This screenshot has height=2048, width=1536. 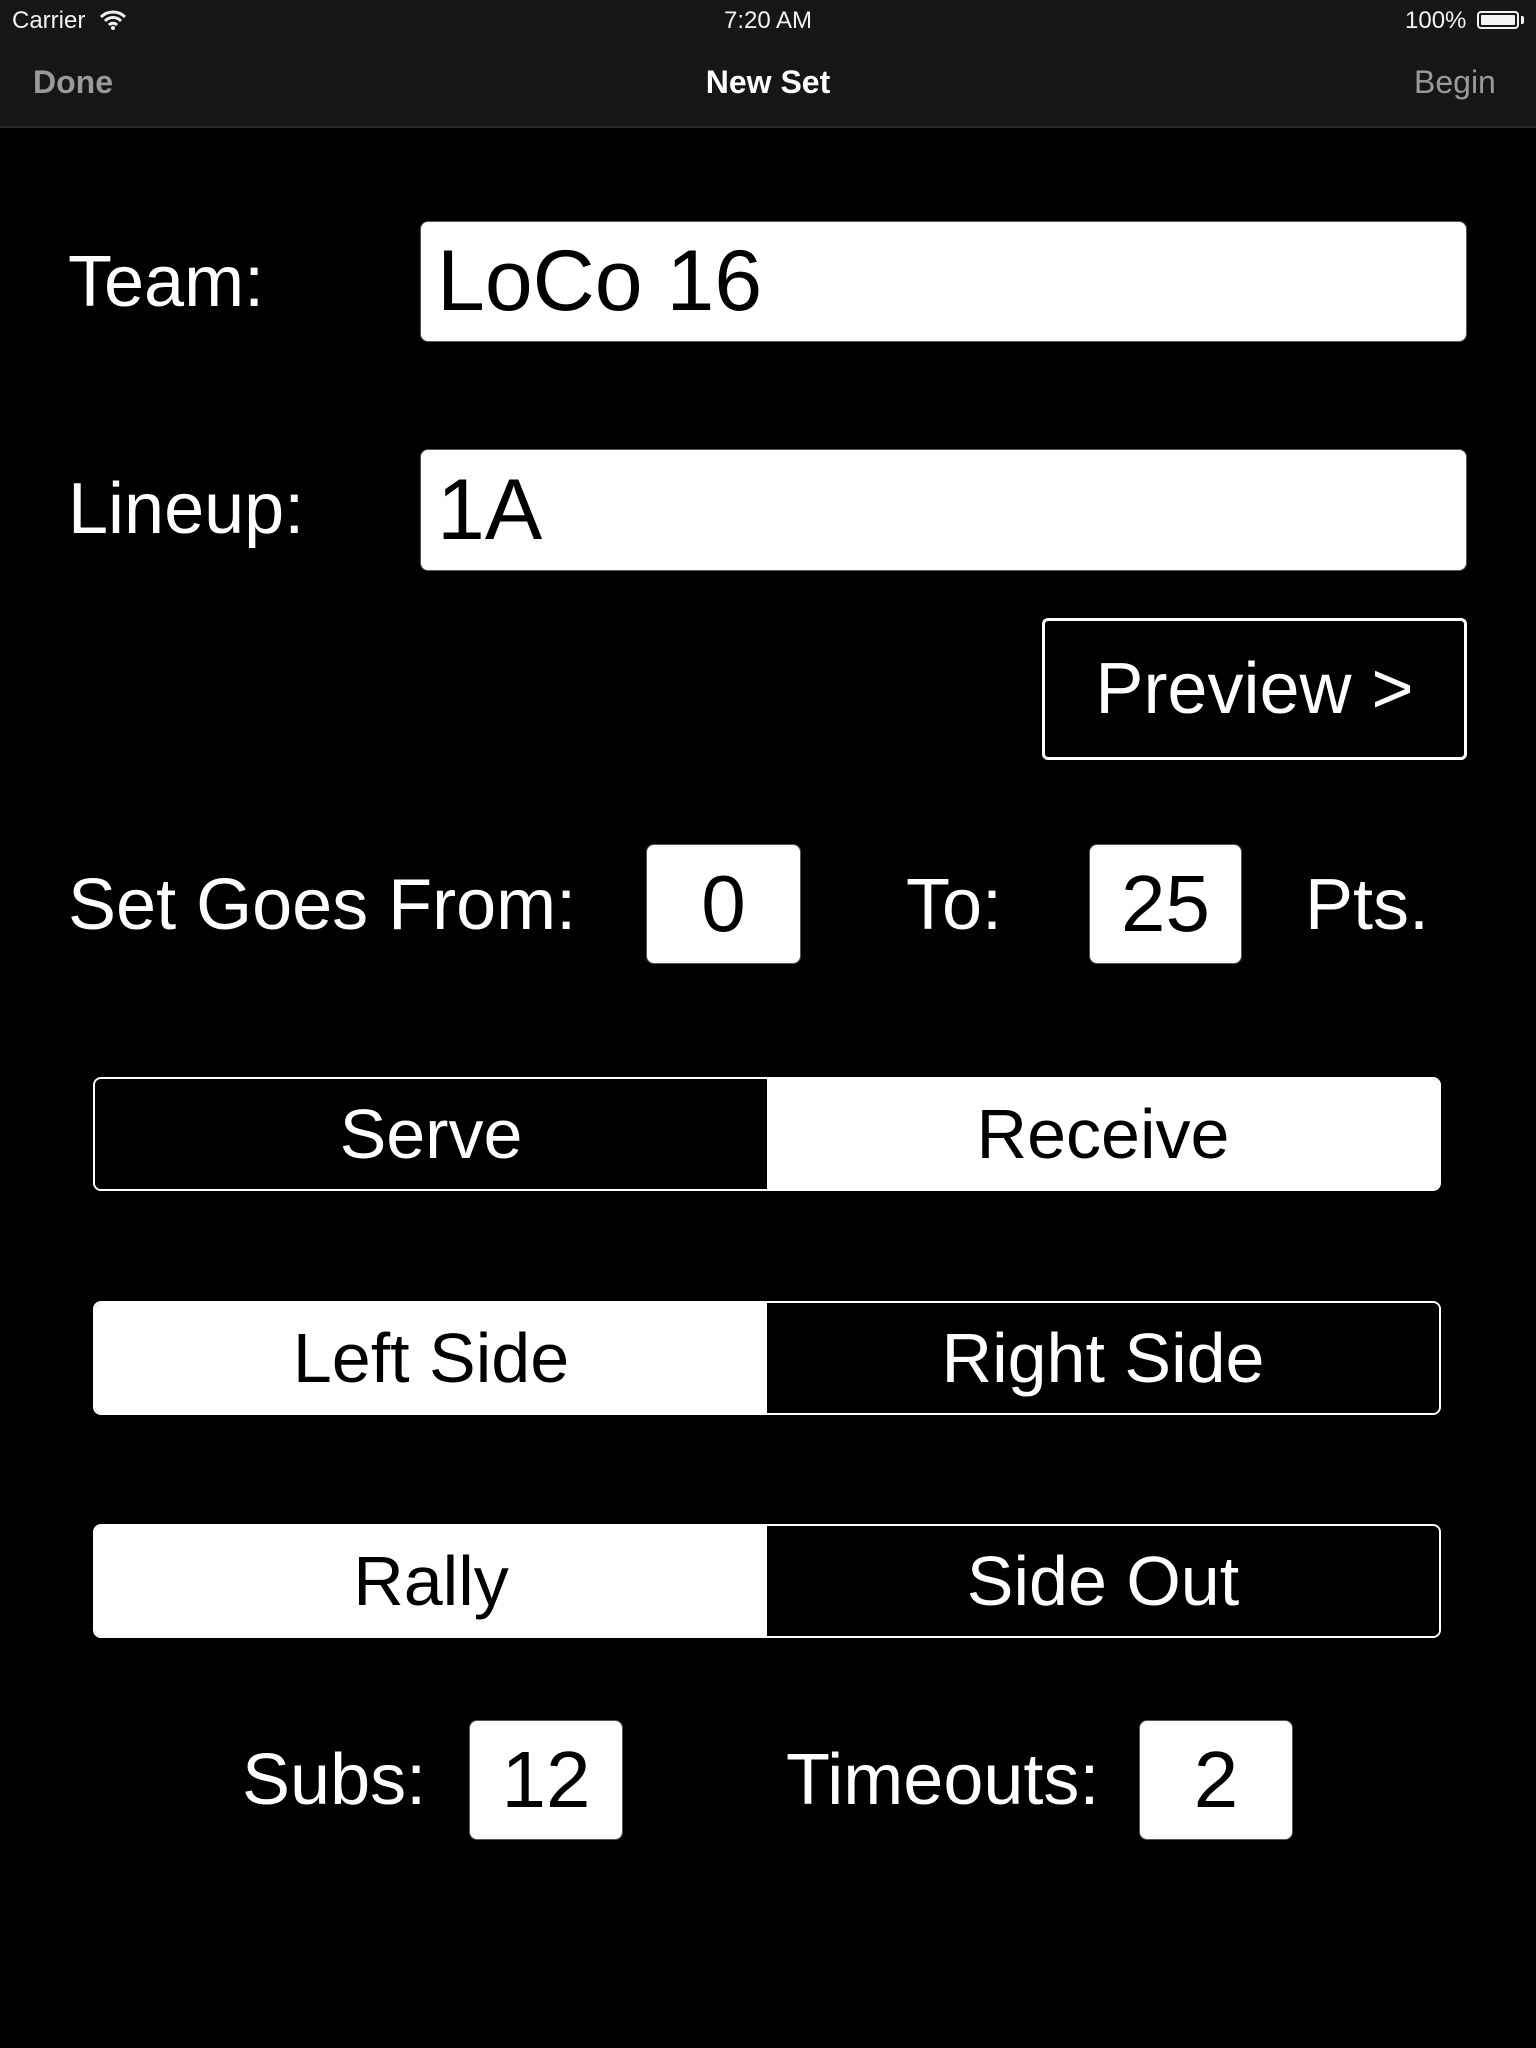 What do you see at coordinates (334, 1780) in the screenshot?
I see `subs-label: Subs:` at bounding box center [334, 1780].